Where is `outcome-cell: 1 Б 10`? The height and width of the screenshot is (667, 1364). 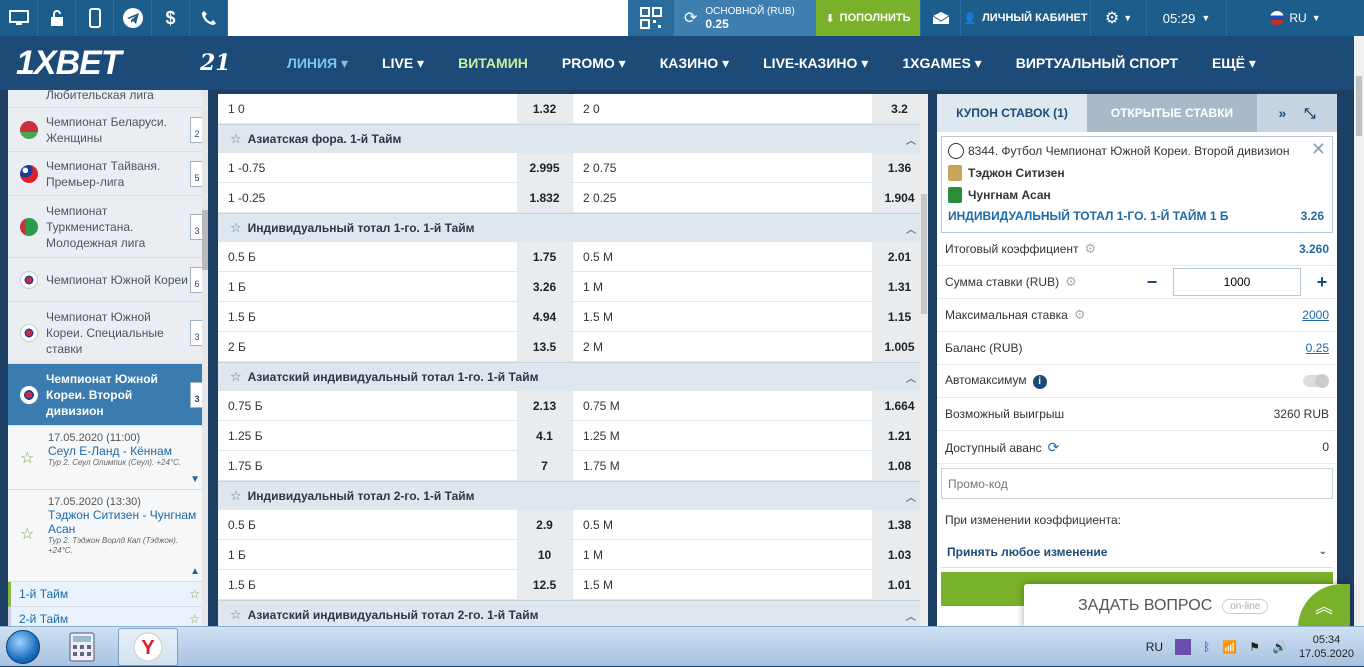
outcome-cell: 1 Б 10 is located at coordinates (395, 554).